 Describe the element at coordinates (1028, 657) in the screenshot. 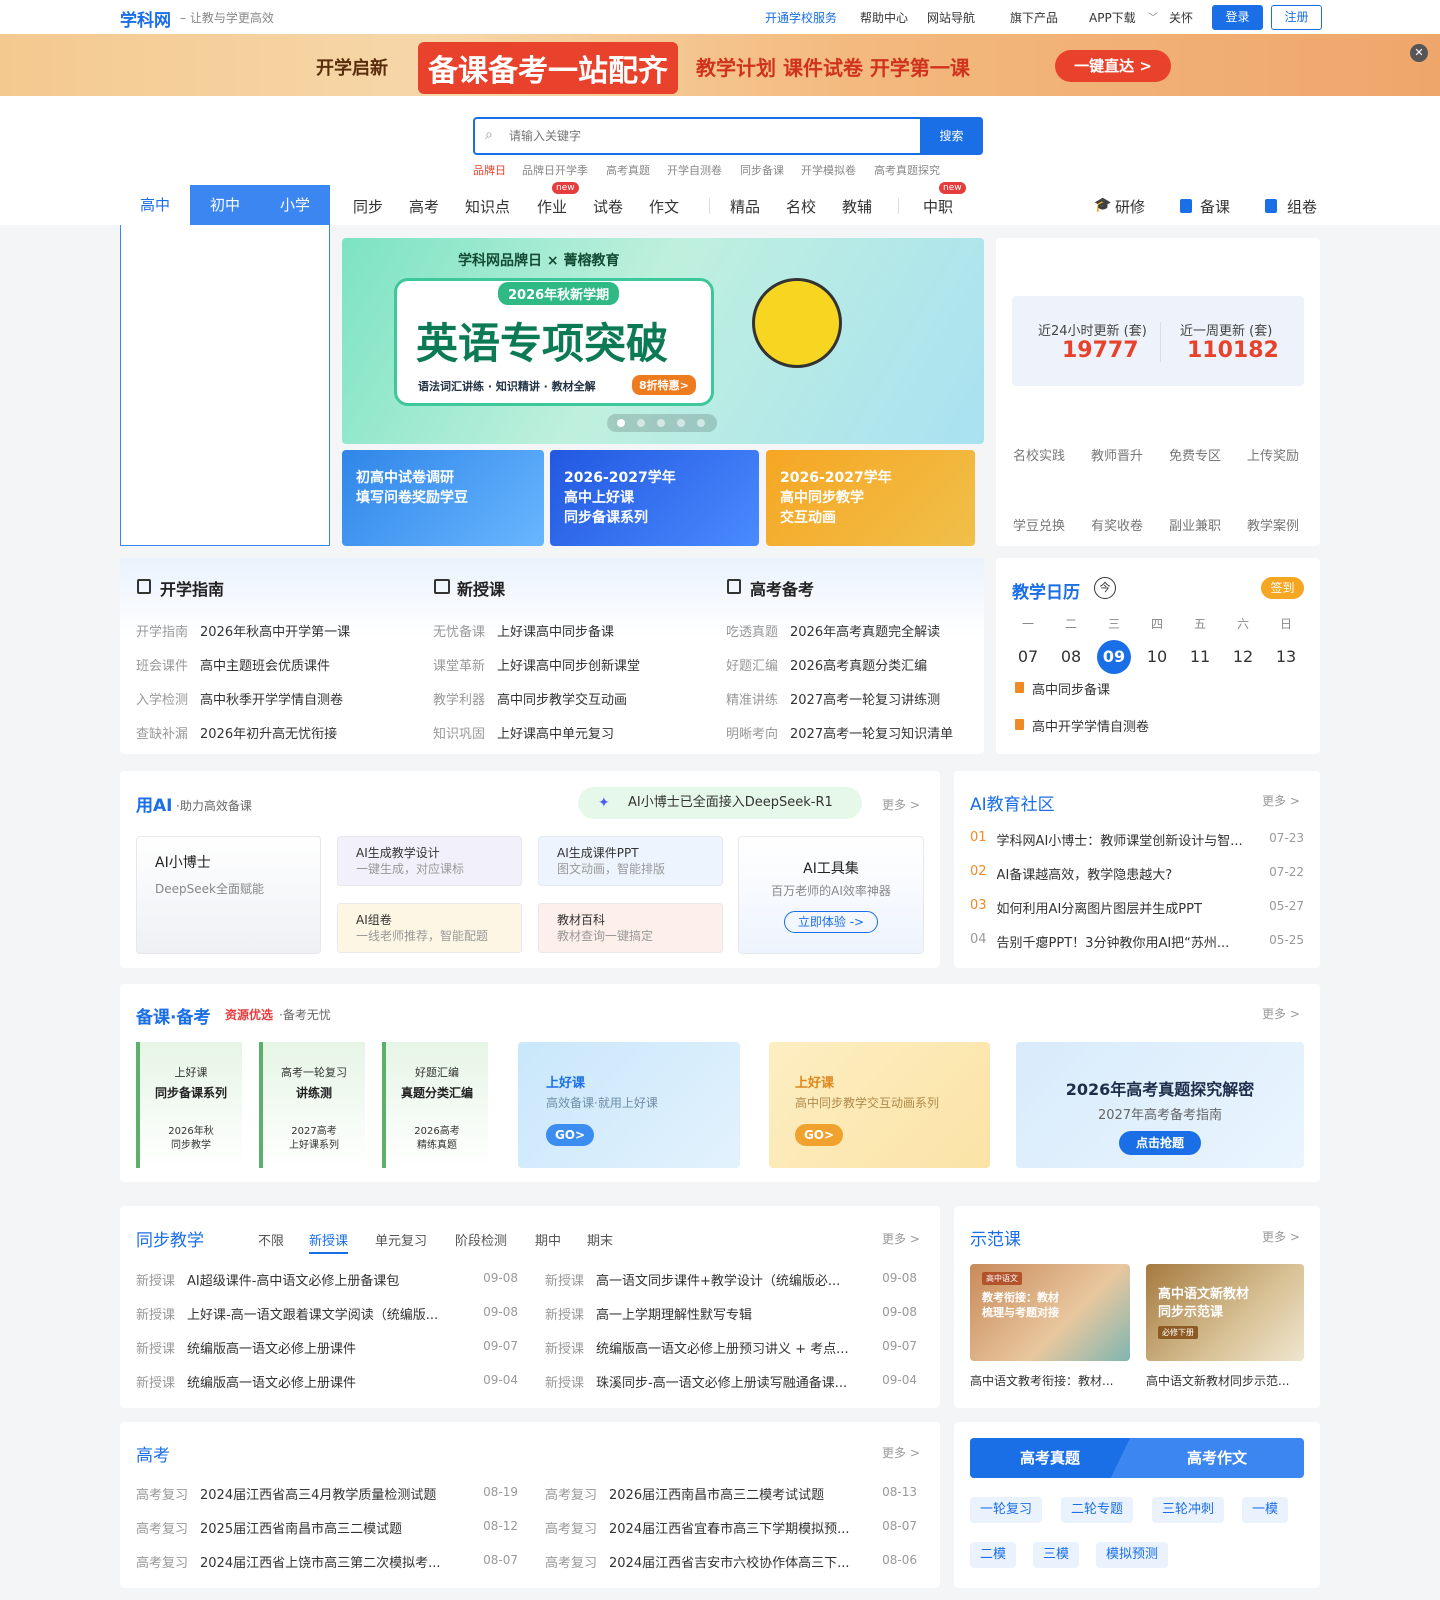

I see `calendar-date: 07` at that location.